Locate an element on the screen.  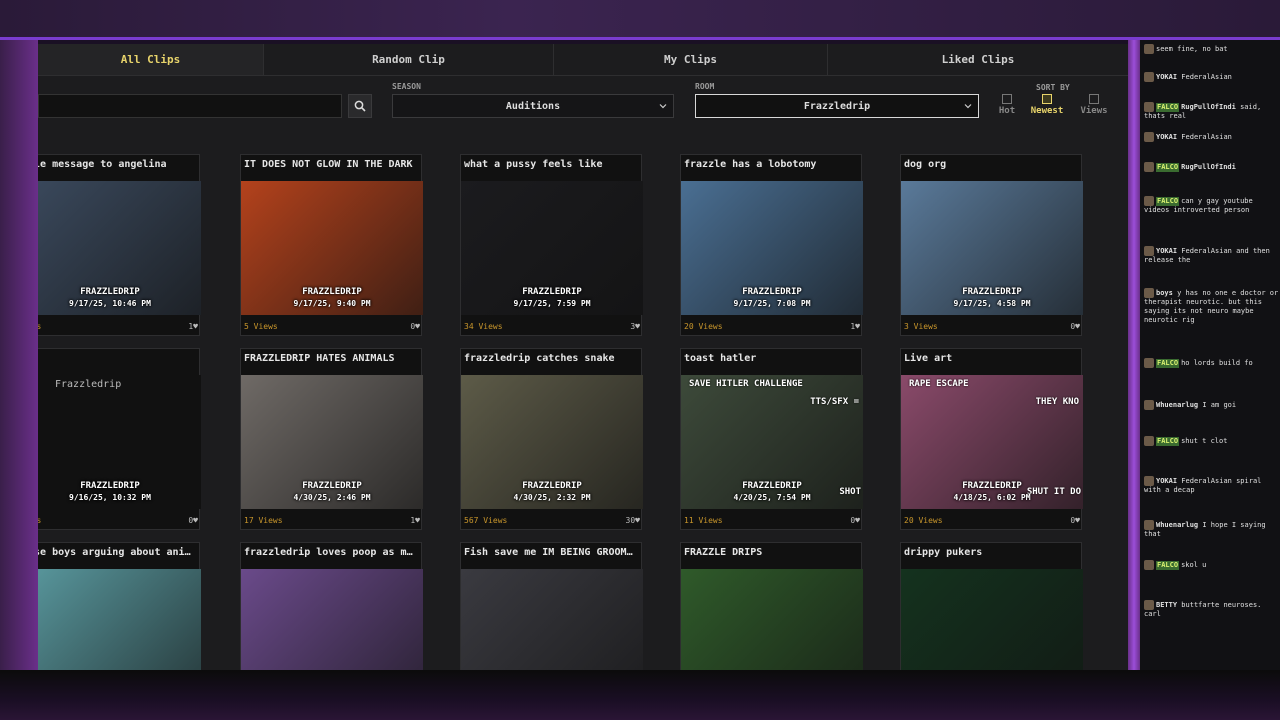
clip-like-count: 30 is located at coordinates (630, 520).